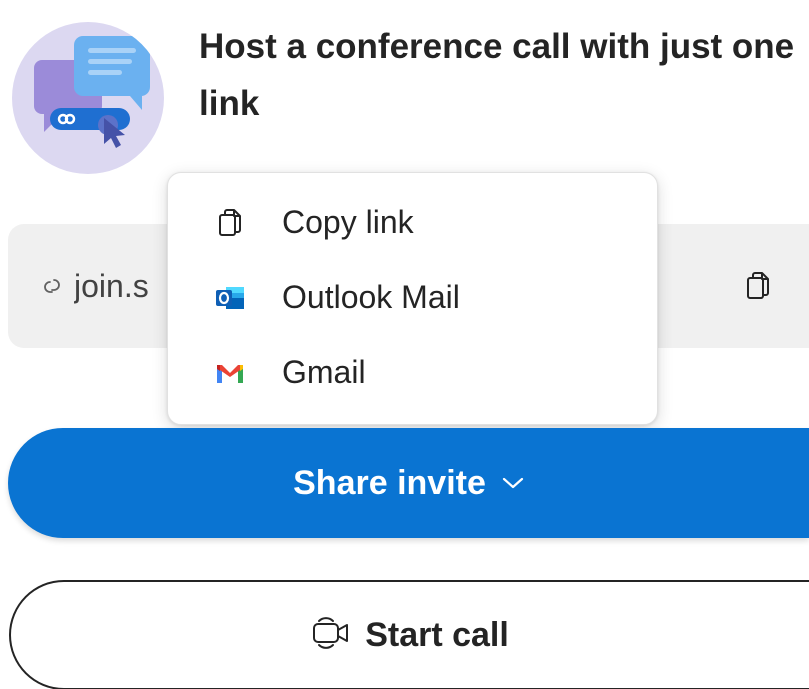 The height and width of the screenshot is (689, 809). Describe the element at coordinates (348, 222) in the screenshot. I see `menu-item-label: Copy link` at that location.